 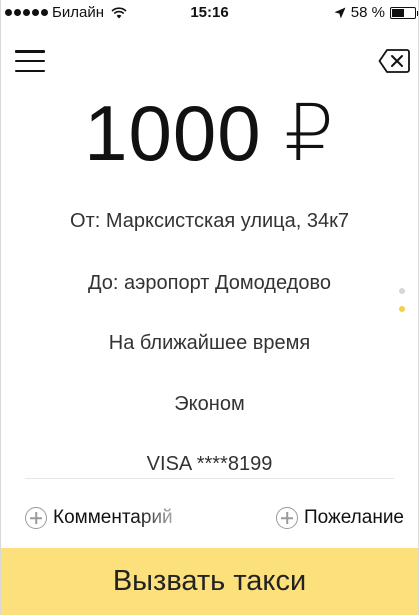 What do you see at coordinates (354, 517) in the screenshot?
I see `wish-label: Пожелание` at bounding box center [354, 517].